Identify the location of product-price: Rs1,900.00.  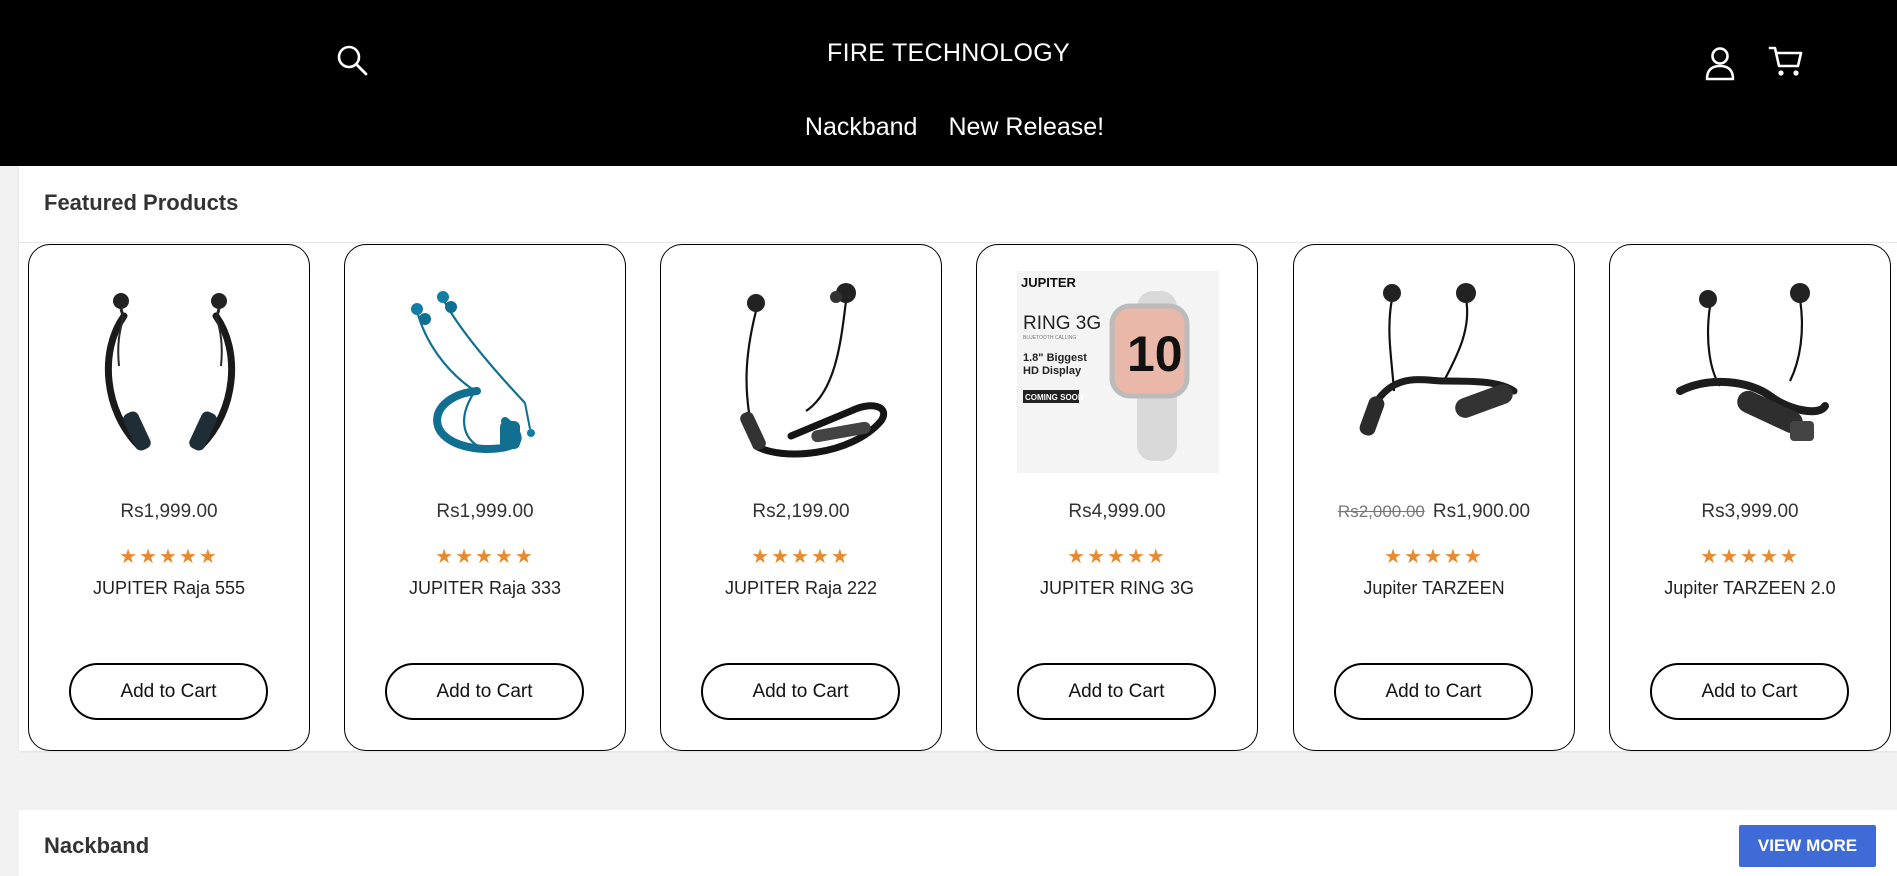
(1481, 511).